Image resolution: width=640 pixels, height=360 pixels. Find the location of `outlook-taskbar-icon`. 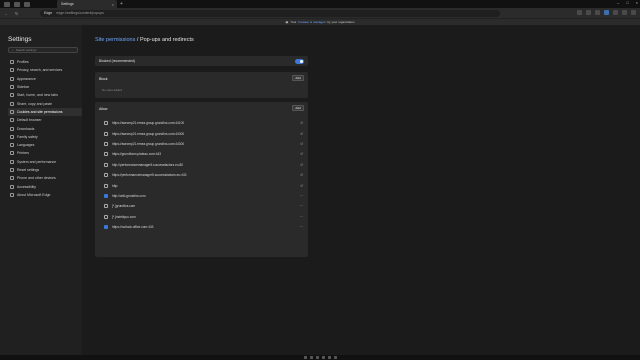

outlook-taskbar-icon is located at coordinates (329, 357).